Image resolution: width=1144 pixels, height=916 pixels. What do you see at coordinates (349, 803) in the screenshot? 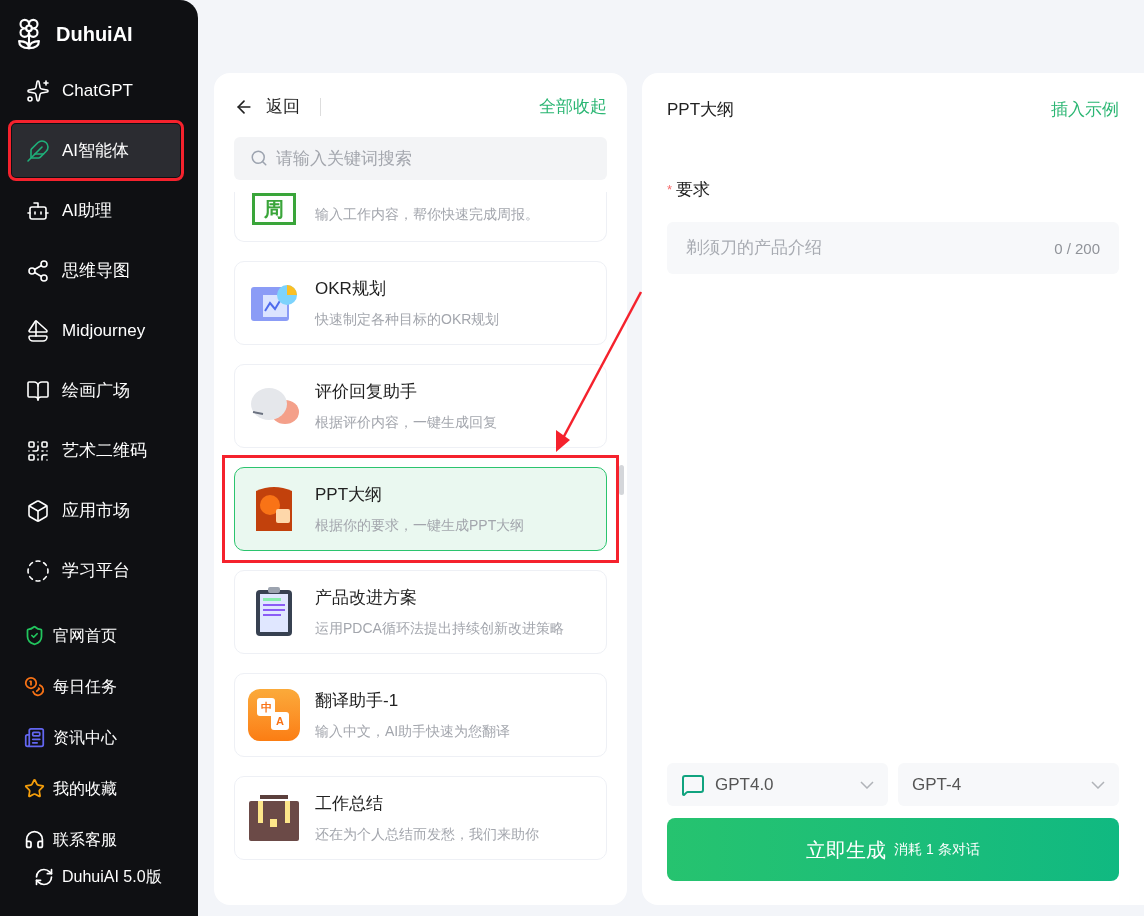
I see `card-title: 工作总结` at bounding box center [349, 803].